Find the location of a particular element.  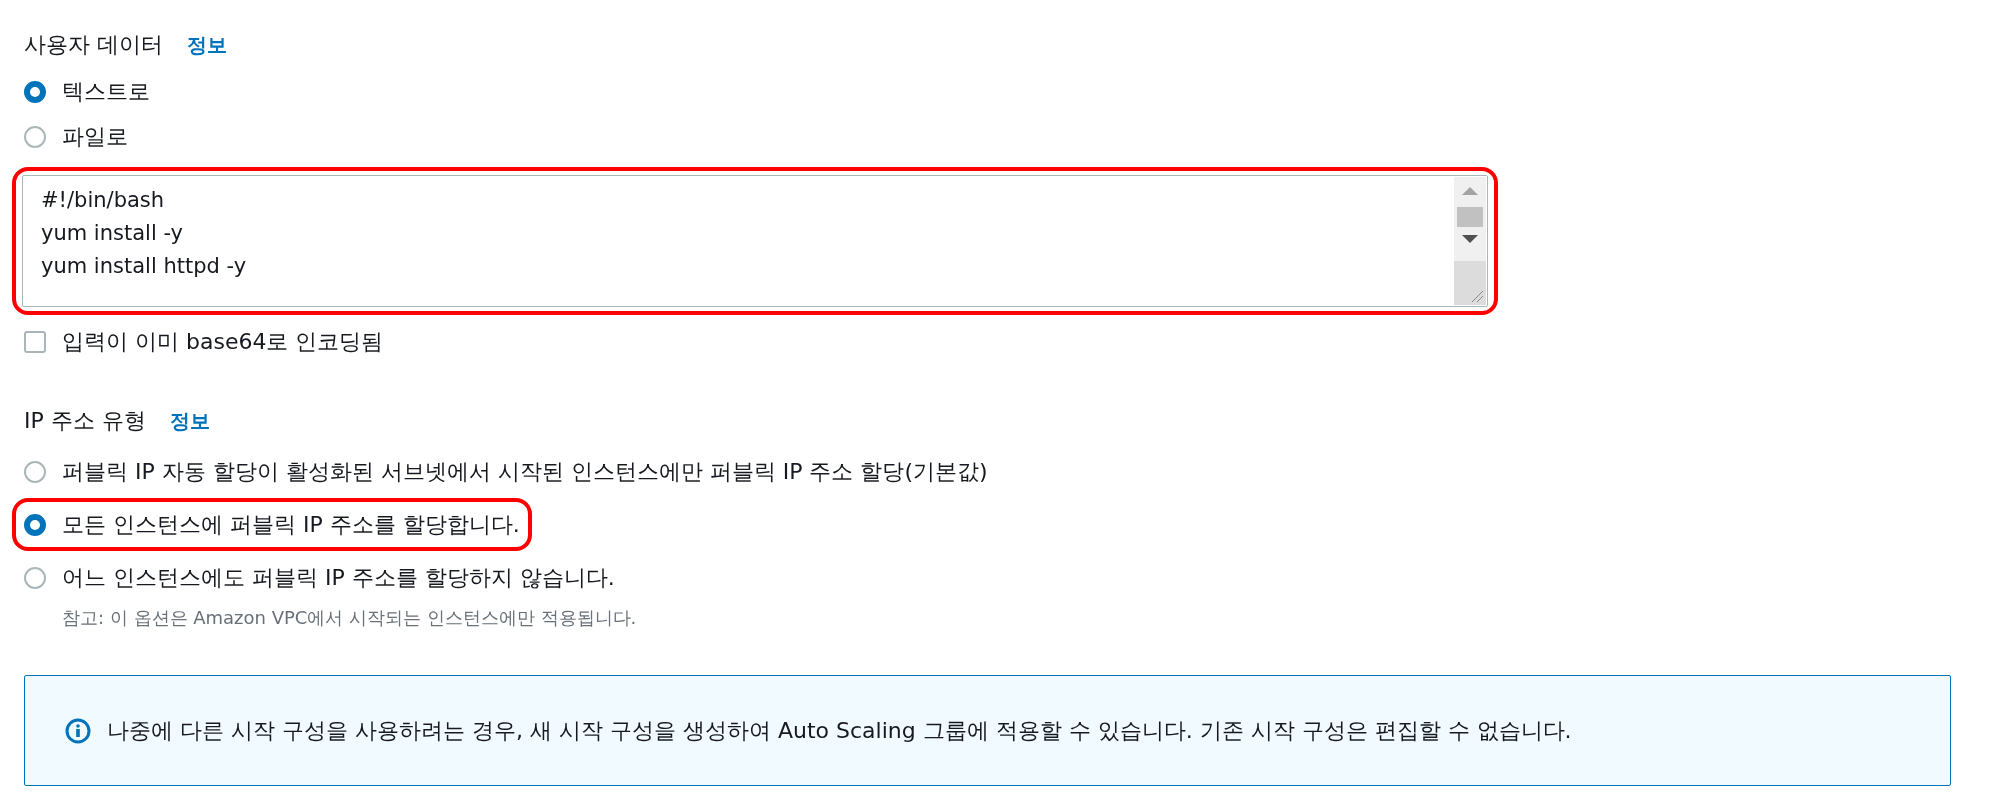

script-field: #!/bin/bash yum install -y yum install httpd -y is located at coordinates (755, 241).